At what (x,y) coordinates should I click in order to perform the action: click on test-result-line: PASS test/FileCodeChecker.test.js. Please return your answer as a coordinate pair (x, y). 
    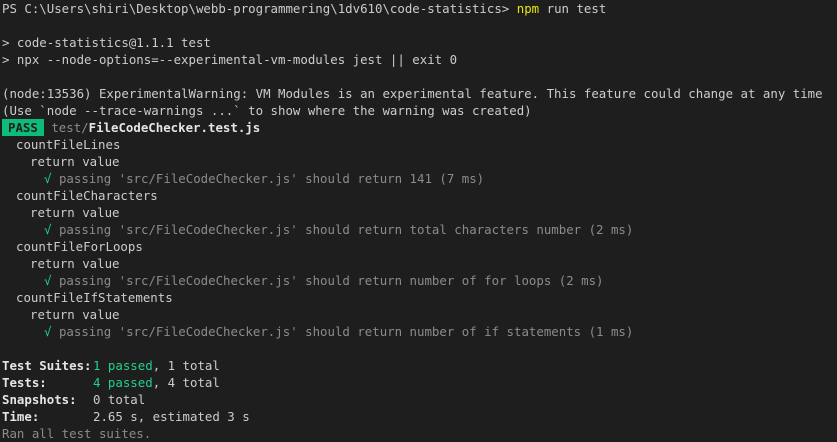
    Looking at the image, I should click on (419, 127).